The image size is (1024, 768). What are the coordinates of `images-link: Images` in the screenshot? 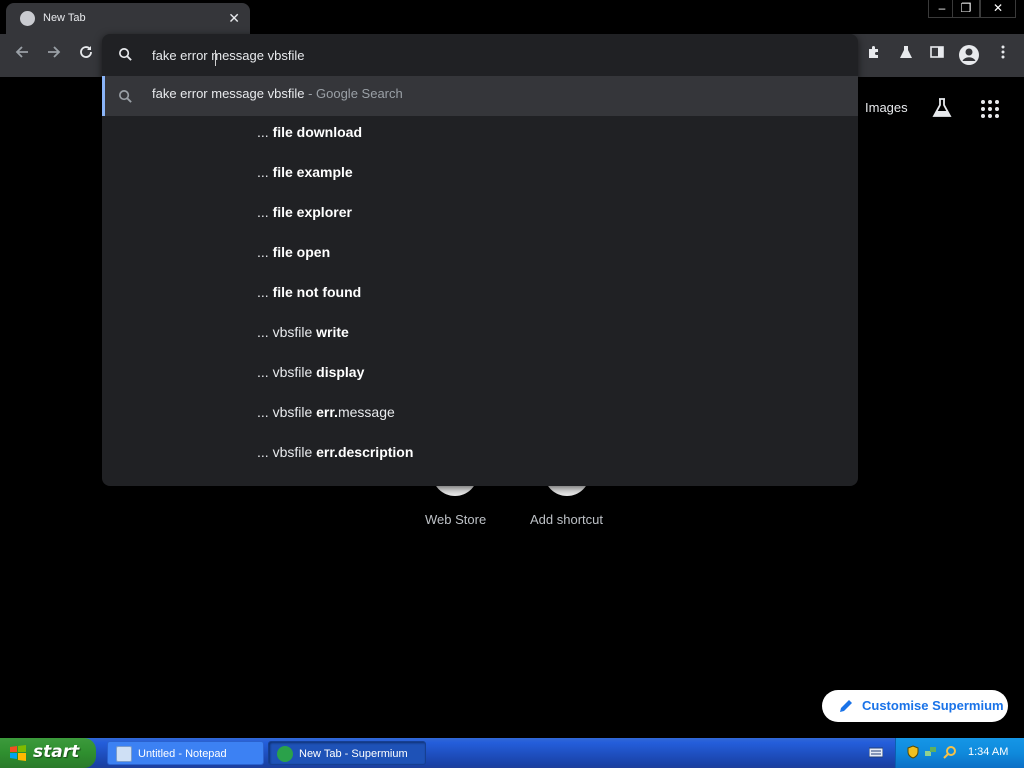 It's located at (886, 107).